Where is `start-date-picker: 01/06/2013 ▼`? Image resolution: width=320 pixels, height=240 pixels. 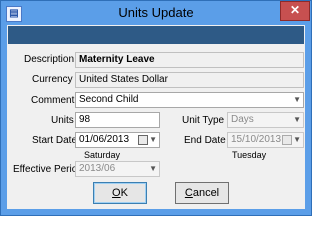 start-date-picker: 01/06/2013 ▼ is located at coordinates (117, 140).